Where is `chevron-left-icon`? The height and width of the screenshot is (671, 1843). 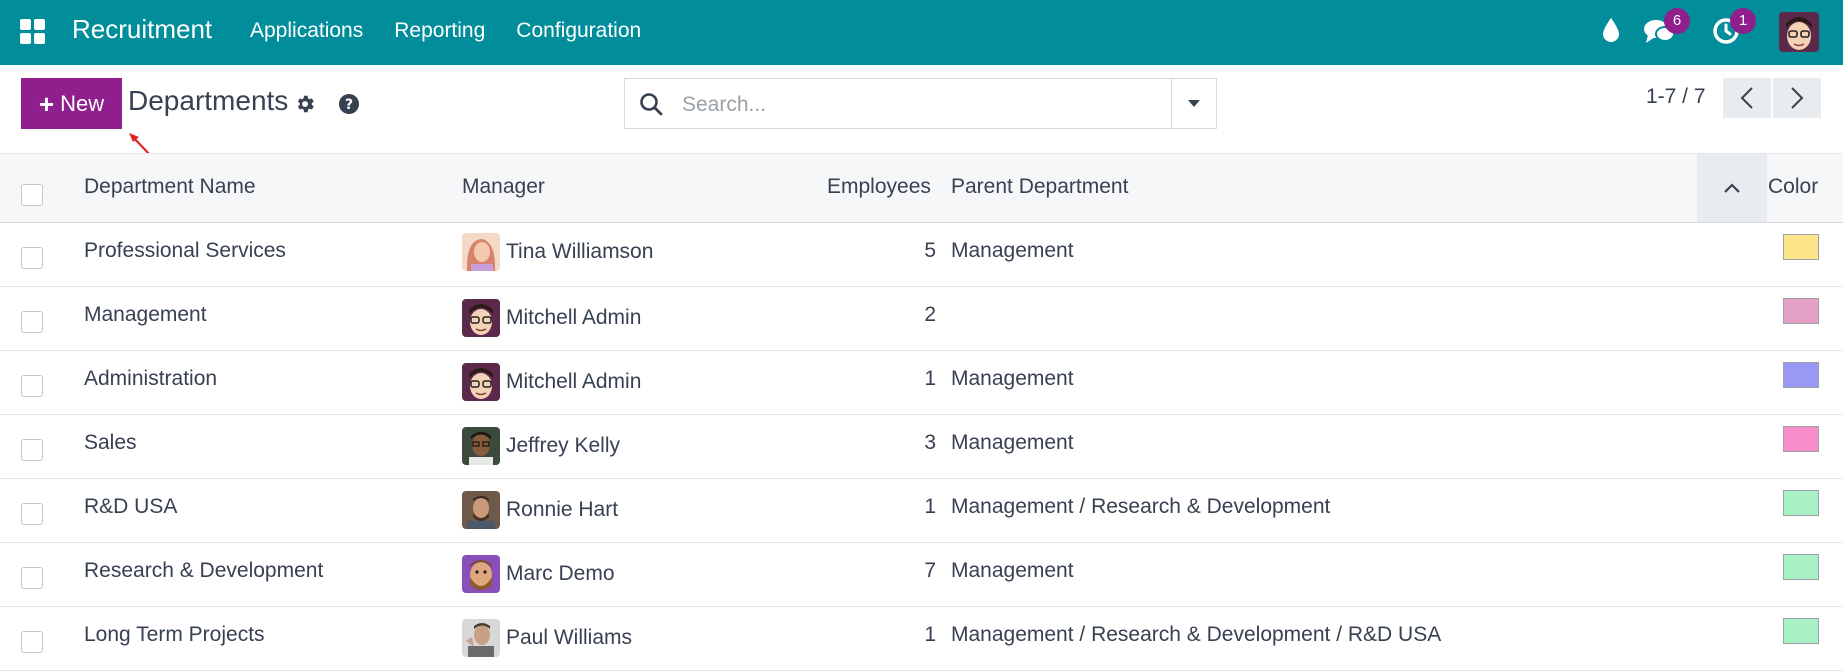 chevron-left-icon is located at coordinates (1746, 98).